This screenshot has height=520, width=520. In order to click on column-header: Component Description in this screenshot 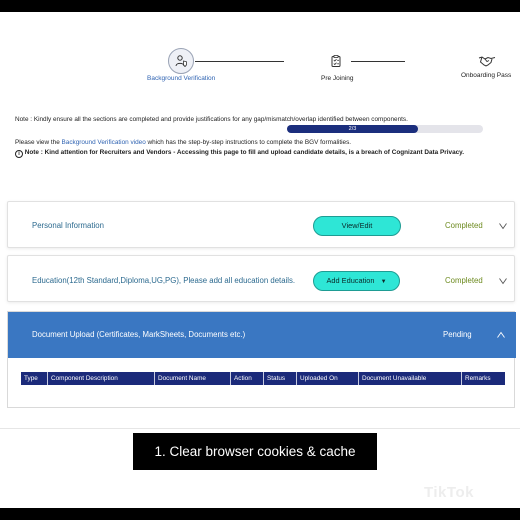, I will do `click(100, 378)`.